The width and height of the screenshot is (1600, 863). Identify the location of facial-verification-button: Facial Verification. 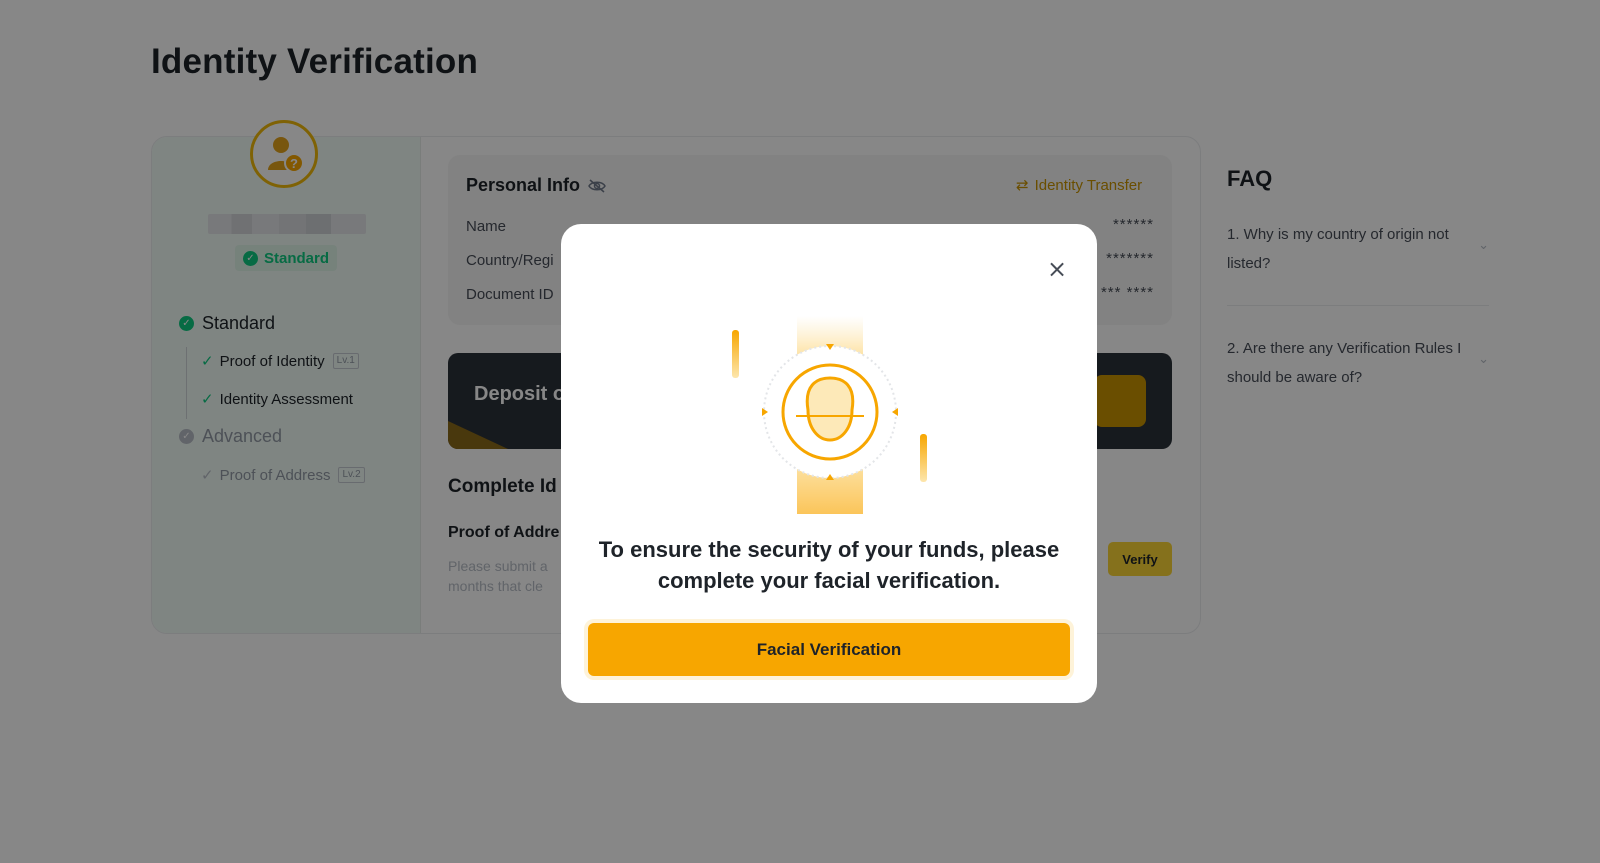
(829, 649).